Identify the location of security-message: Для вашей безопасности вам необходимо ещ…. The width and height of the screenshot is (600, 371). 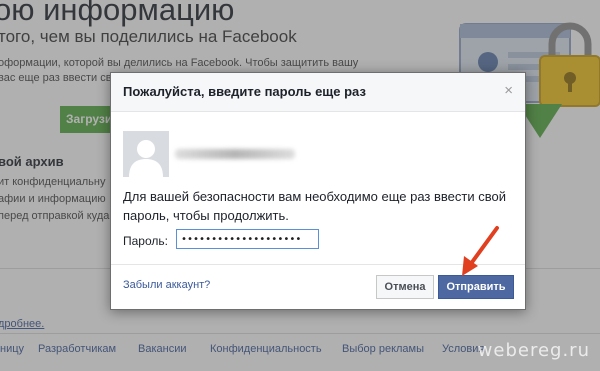
(314, 206).